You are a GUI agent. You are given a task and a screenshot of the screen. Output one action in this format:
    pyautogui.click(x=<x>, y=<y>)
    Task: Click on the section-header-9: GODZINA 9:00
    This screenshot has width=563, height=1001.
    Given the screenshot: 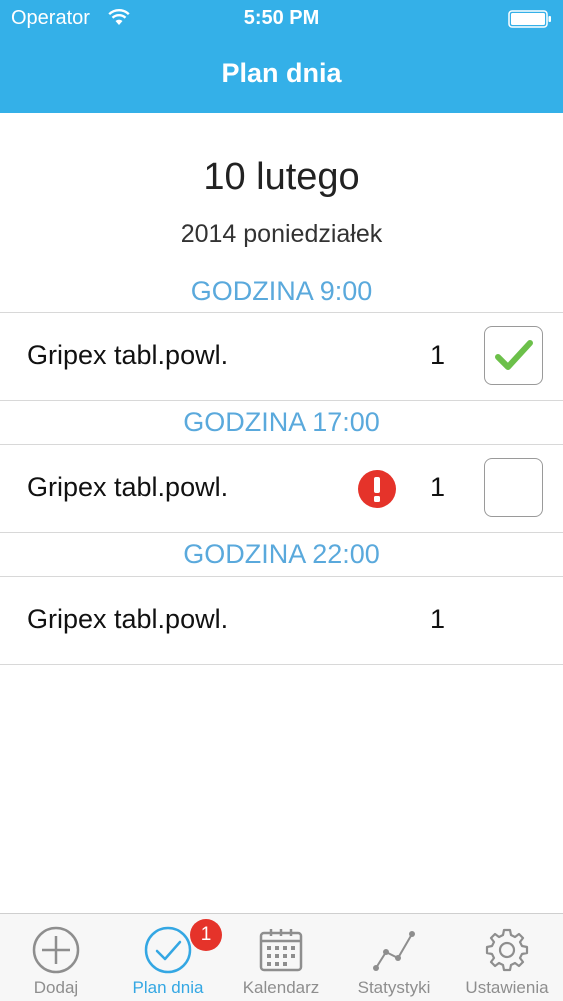 What is the action you would take?
    pyautogui.click(x=281, y=291)
    